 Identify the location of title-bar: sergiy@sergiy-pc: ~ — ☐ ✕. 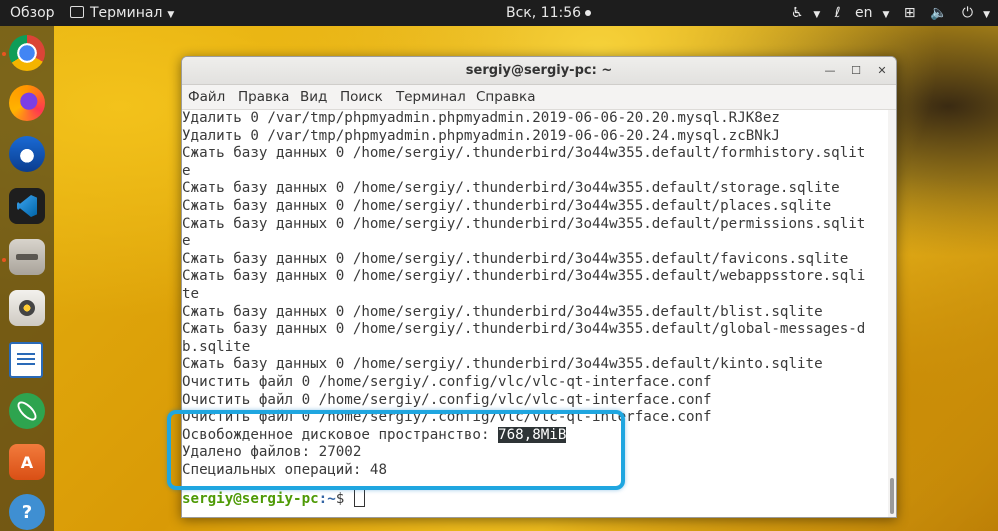
(539, 71).